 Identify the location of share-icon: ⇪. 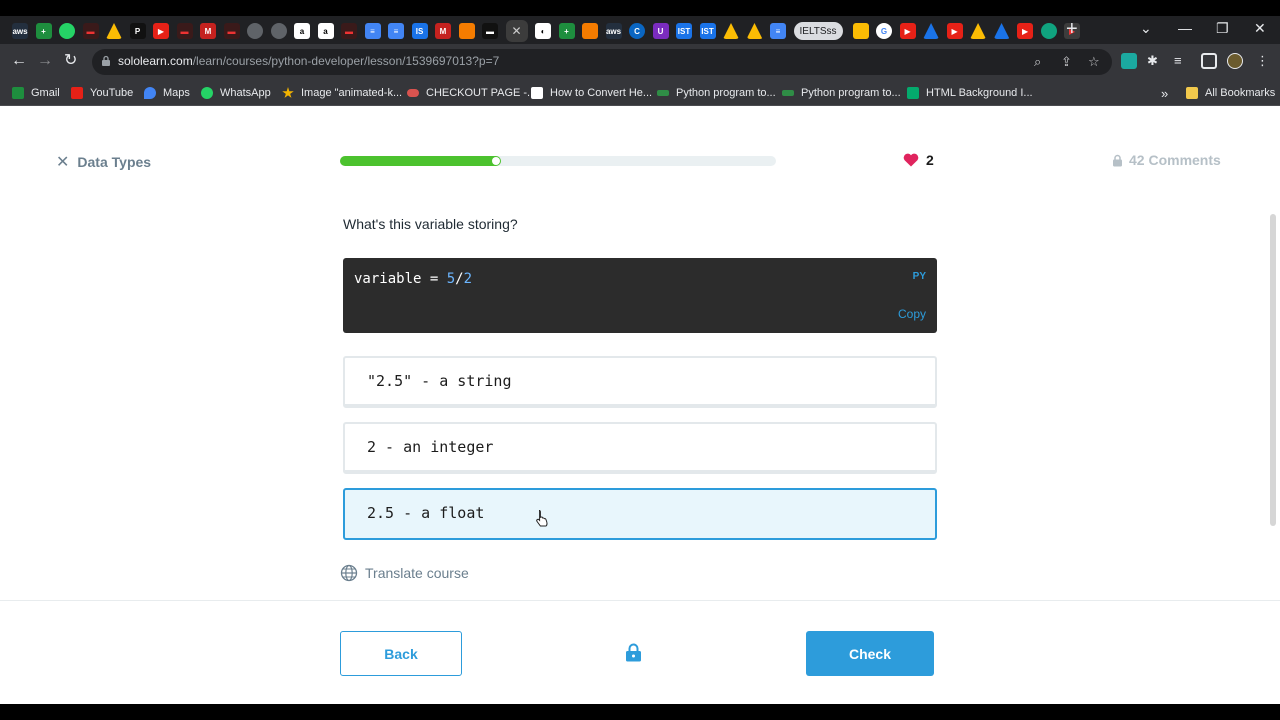
(1066, 62).